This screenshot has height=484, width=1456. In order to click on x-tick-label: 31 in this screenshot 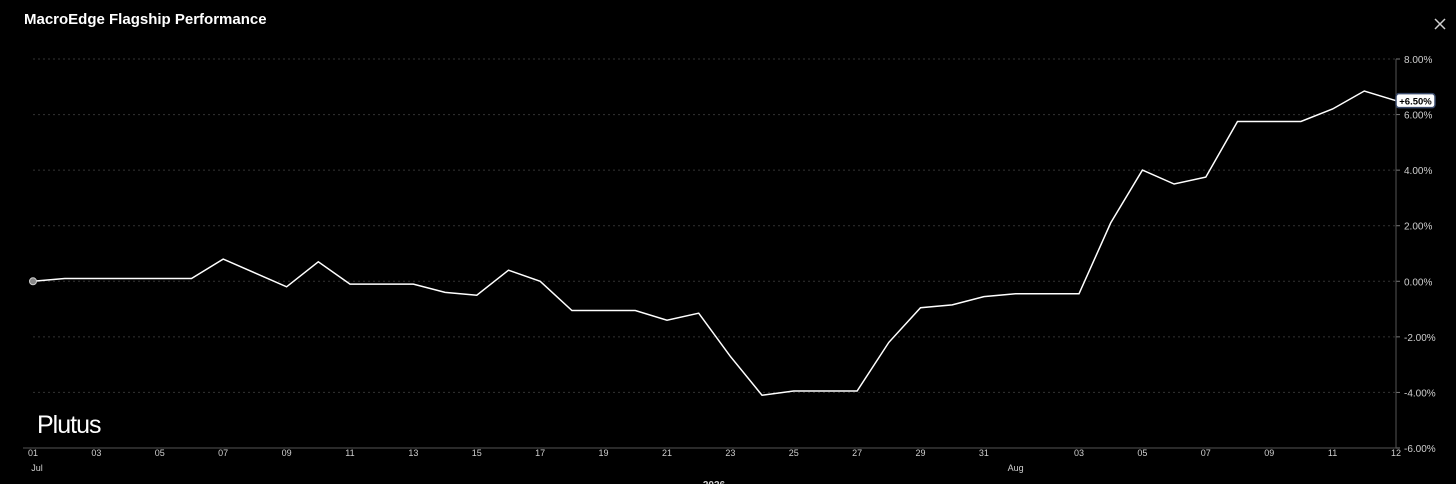, I will do `click(984, 453)`.